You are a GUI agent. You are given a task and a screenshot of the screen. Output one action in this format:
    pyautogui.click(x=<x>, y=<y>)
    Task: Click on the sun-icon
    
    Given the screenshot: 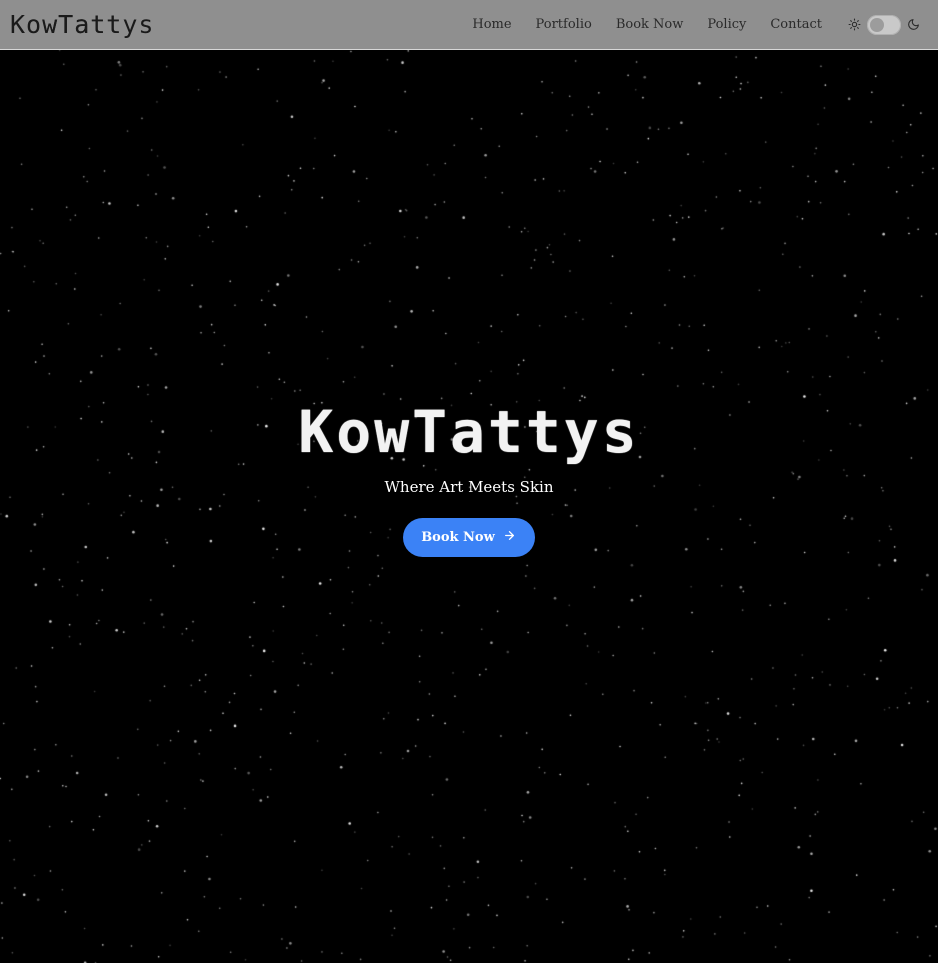 What is the action you would take?
    pyautogui.click(x=854, y=24)
    